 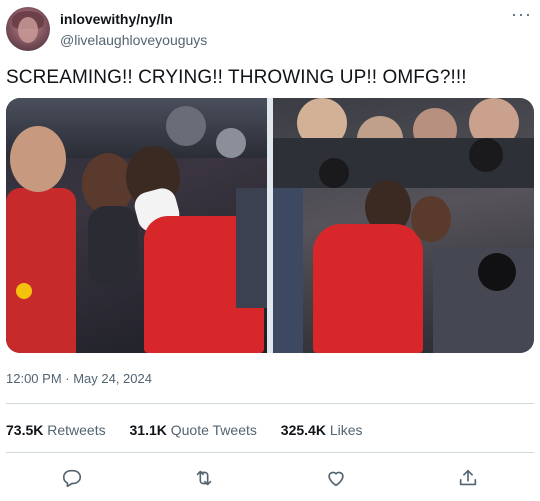 I want to click on reply-icon, so click(x=72, y=478).